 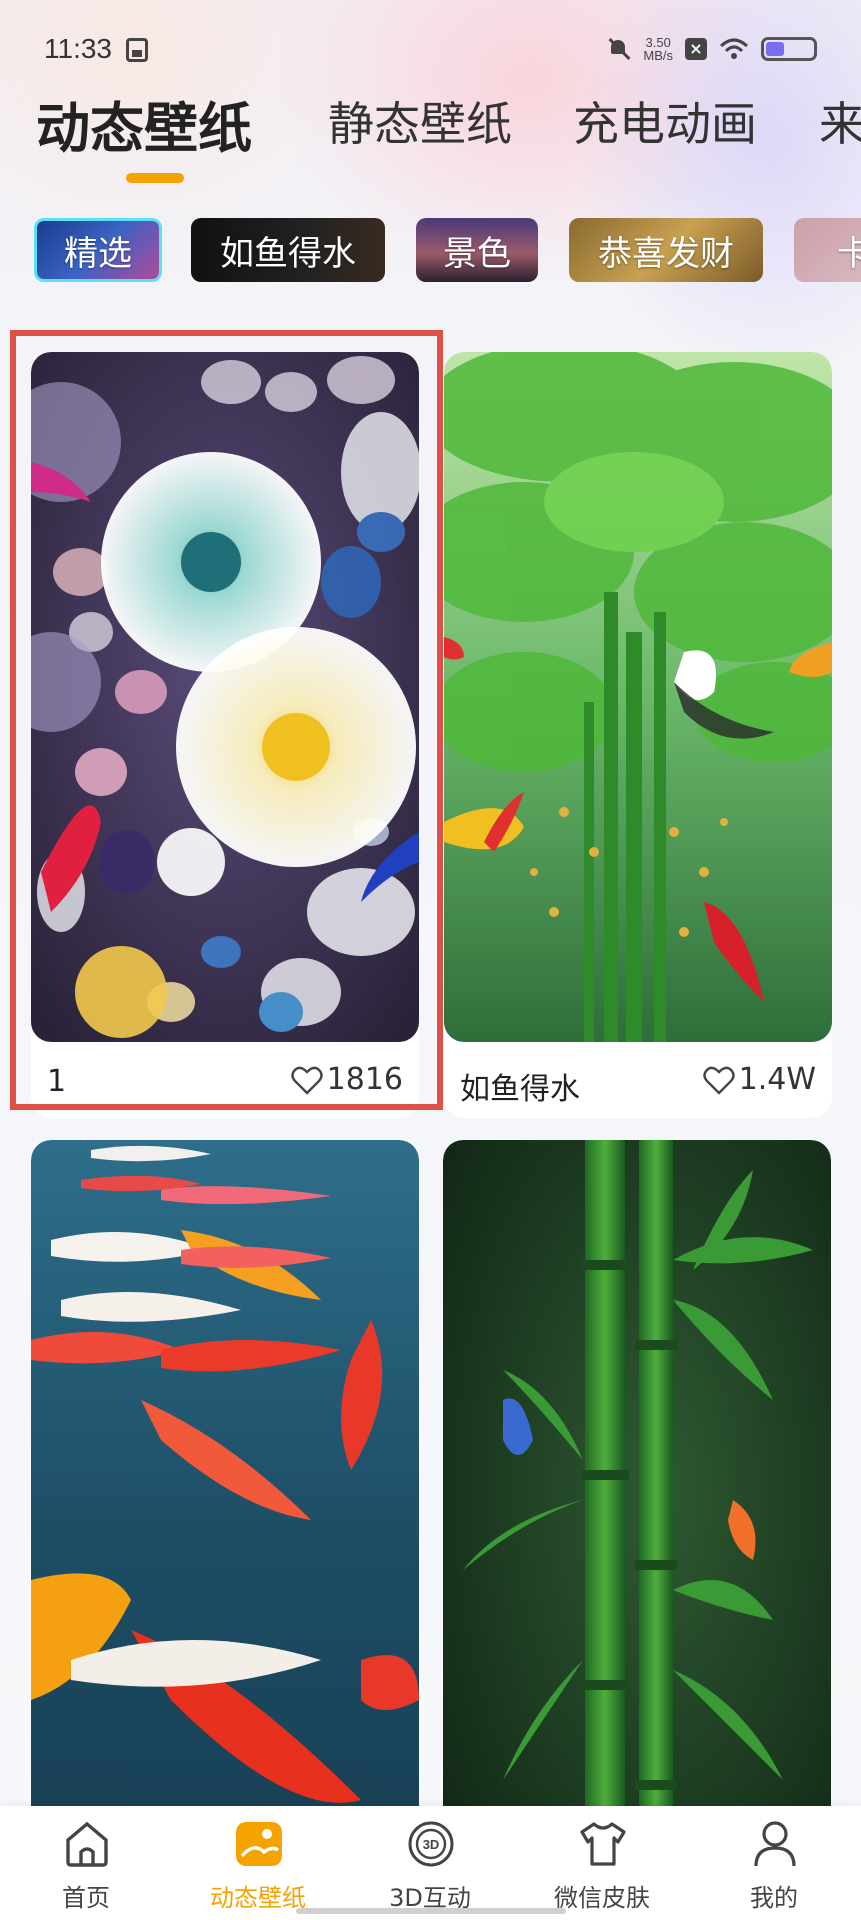 I want to click on dynamic-wallpaper-icon, so click(x=259, y=1844).